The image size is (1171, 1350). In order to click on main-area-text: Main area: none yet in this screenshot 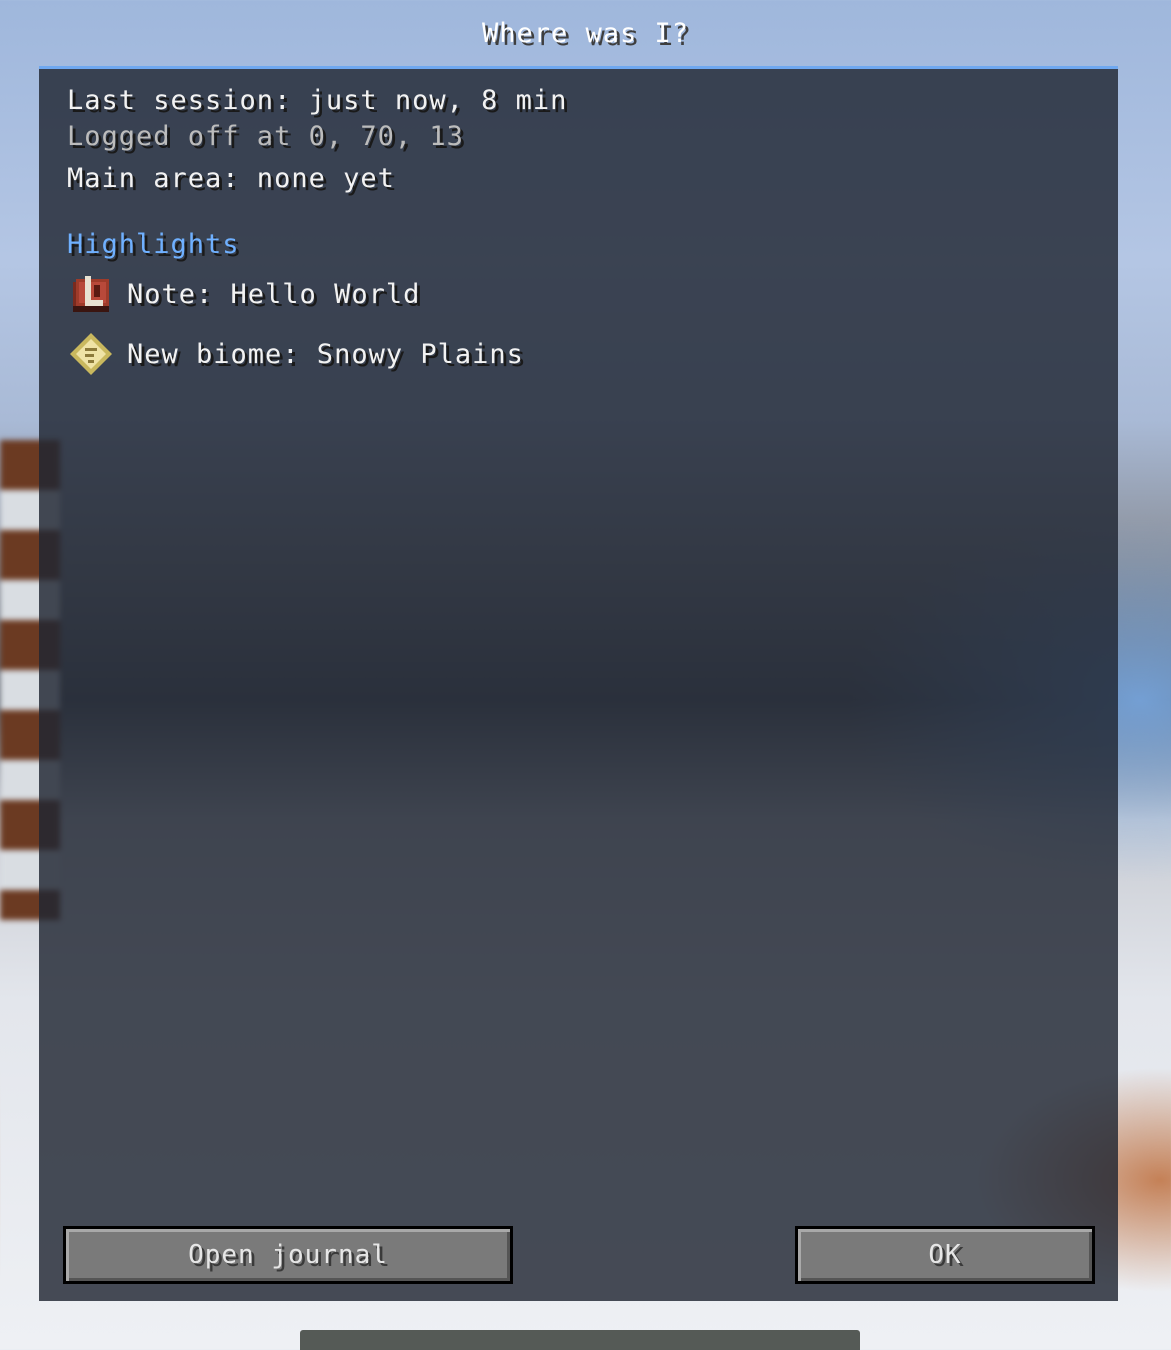, I will do `click(231, 178)`.